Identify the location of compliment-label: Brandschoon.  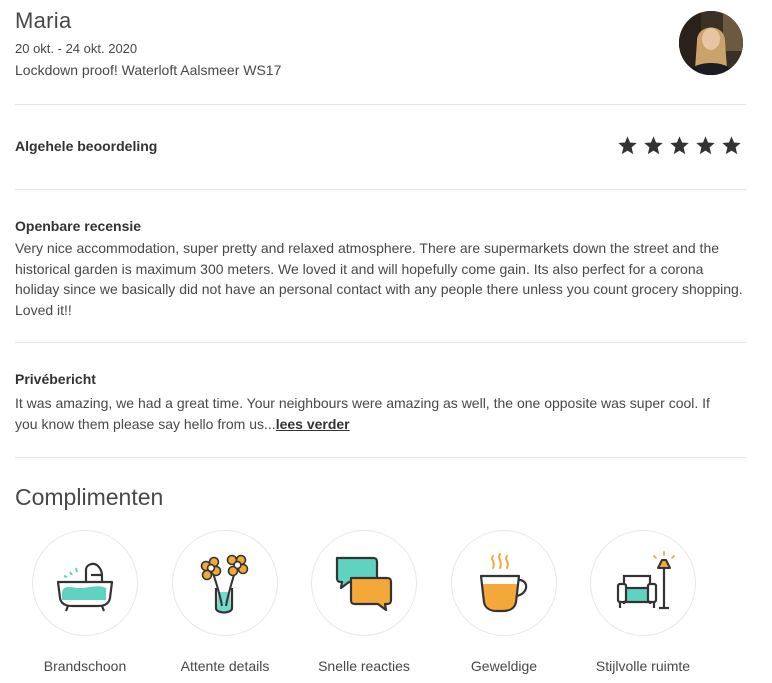
(85, 666).